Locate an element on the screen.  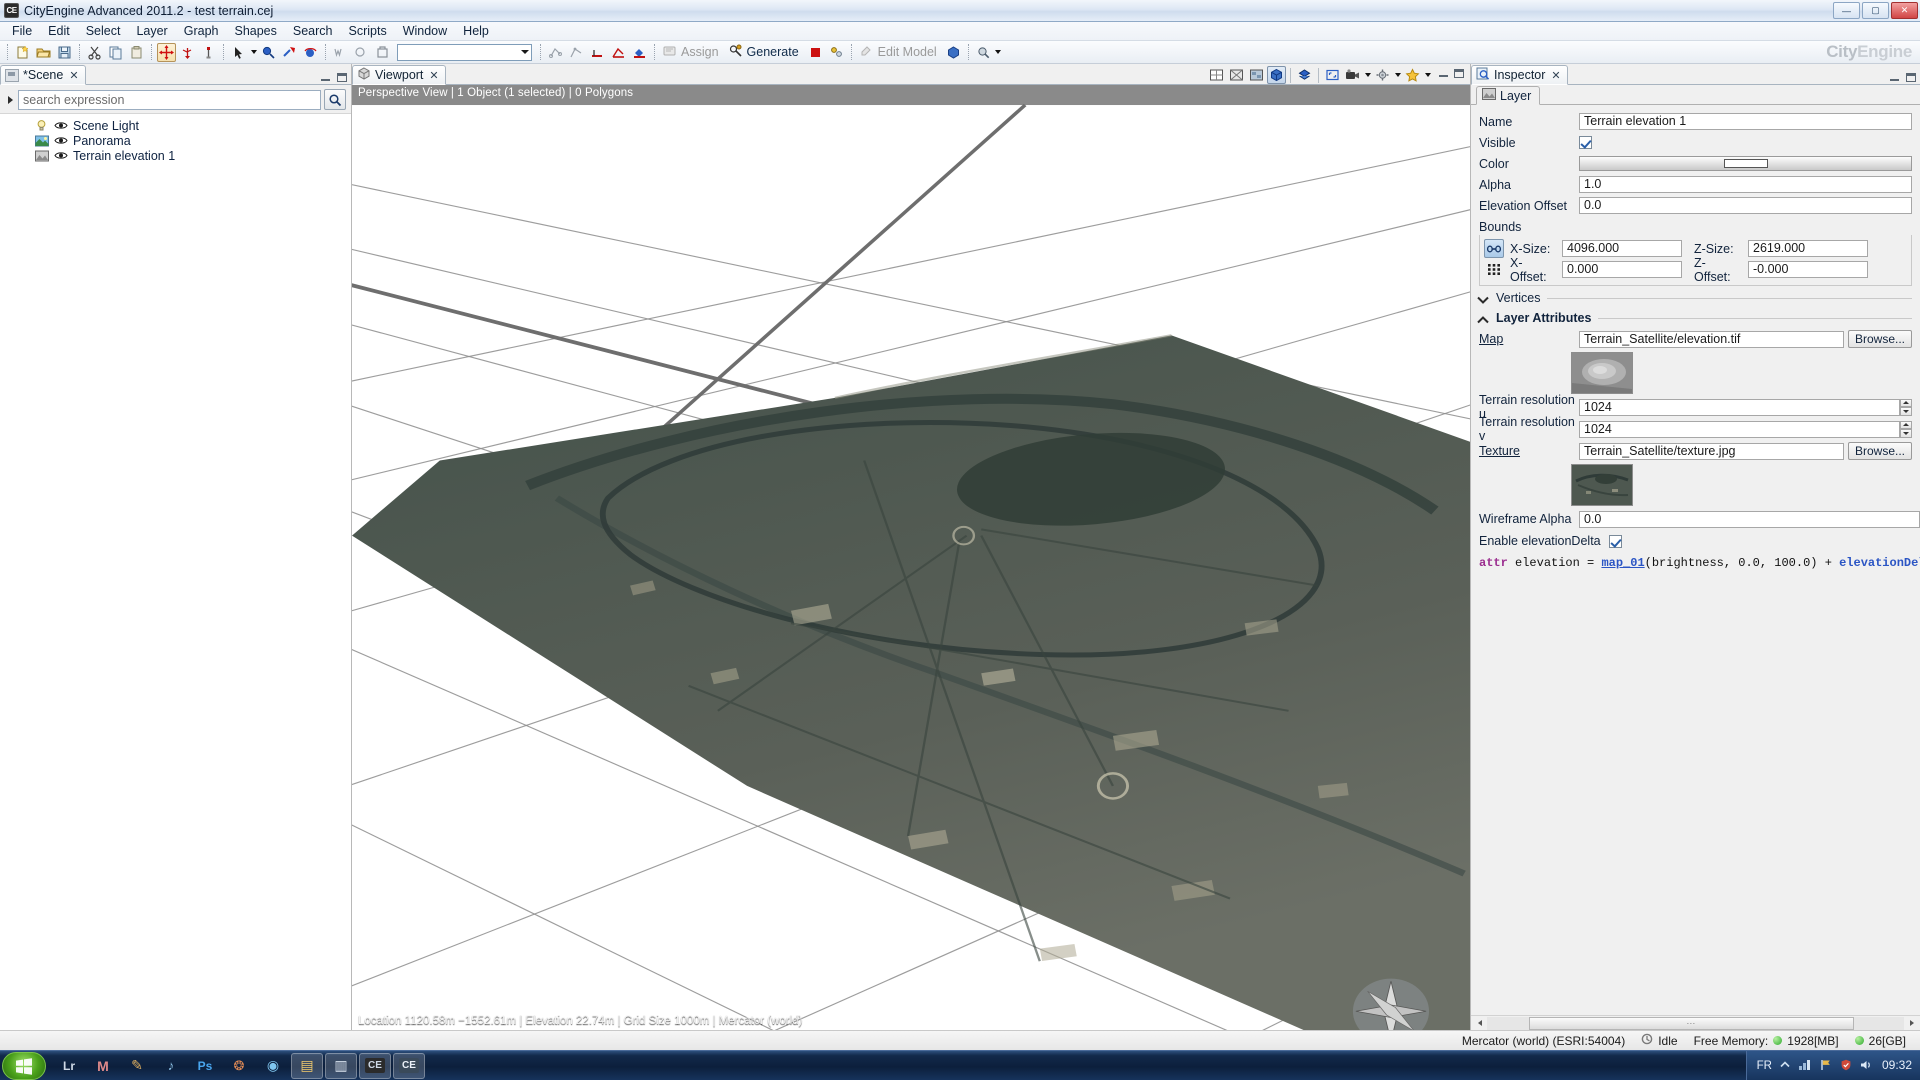
taskbar-media-icon: ♪ is located at coordinates (171, 1066).